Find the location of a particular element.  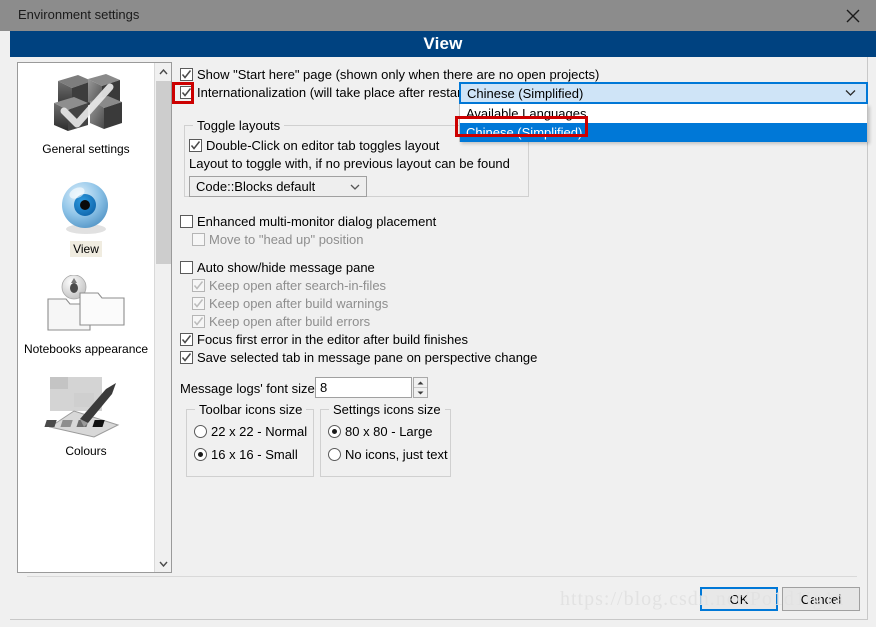

sidebar-item-general-settings: General settings is located at coordinates (86, 110).